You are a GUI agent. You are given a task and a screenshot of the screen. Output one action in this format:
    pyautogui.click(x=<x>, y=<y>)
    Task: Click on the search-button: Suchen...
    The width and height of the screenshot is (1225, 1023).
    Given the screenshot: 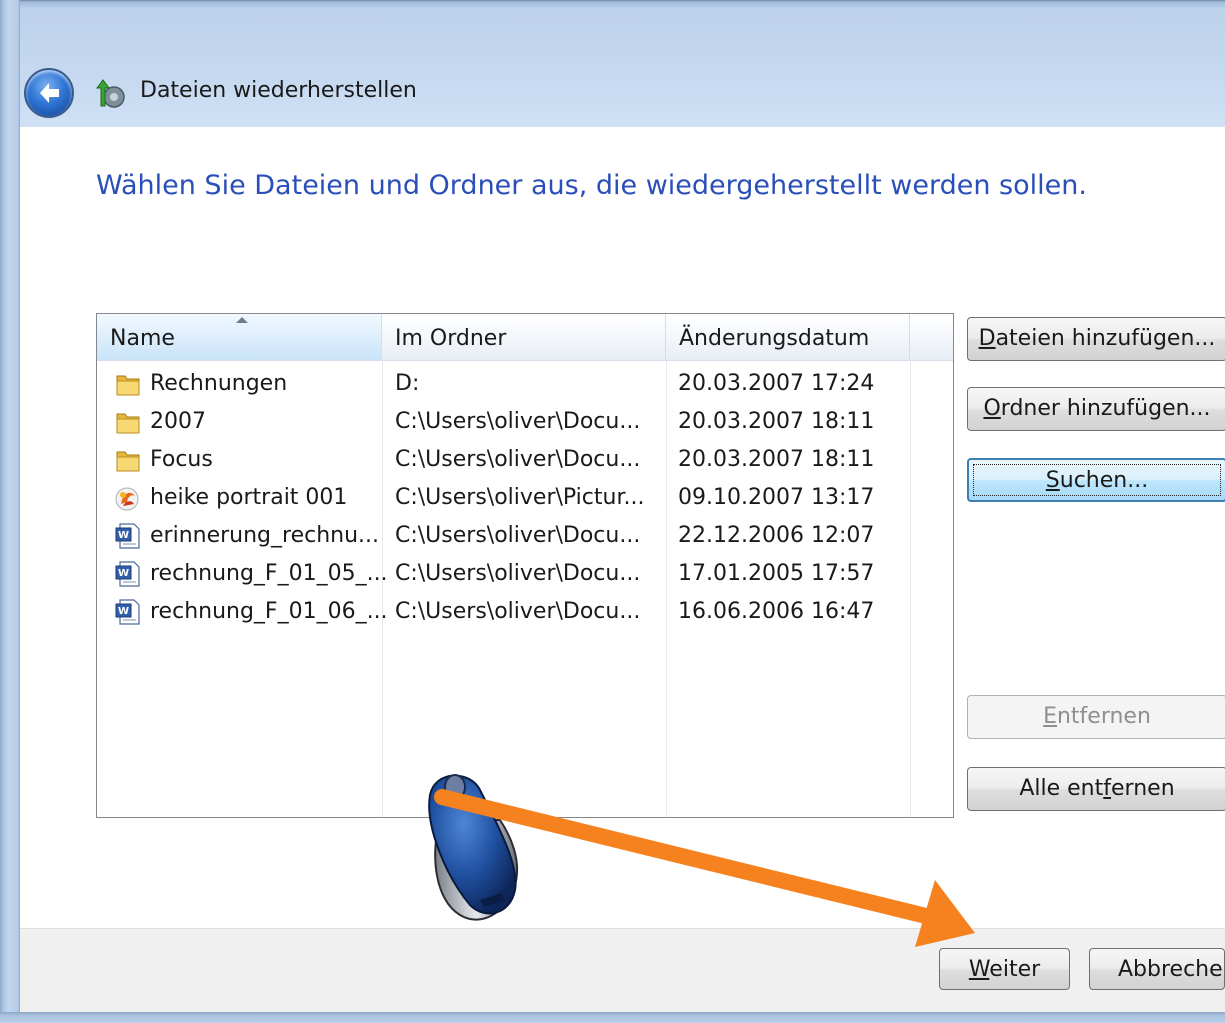 What is the action you would take?
    pyautogui.click(x=1096, y=480)
    